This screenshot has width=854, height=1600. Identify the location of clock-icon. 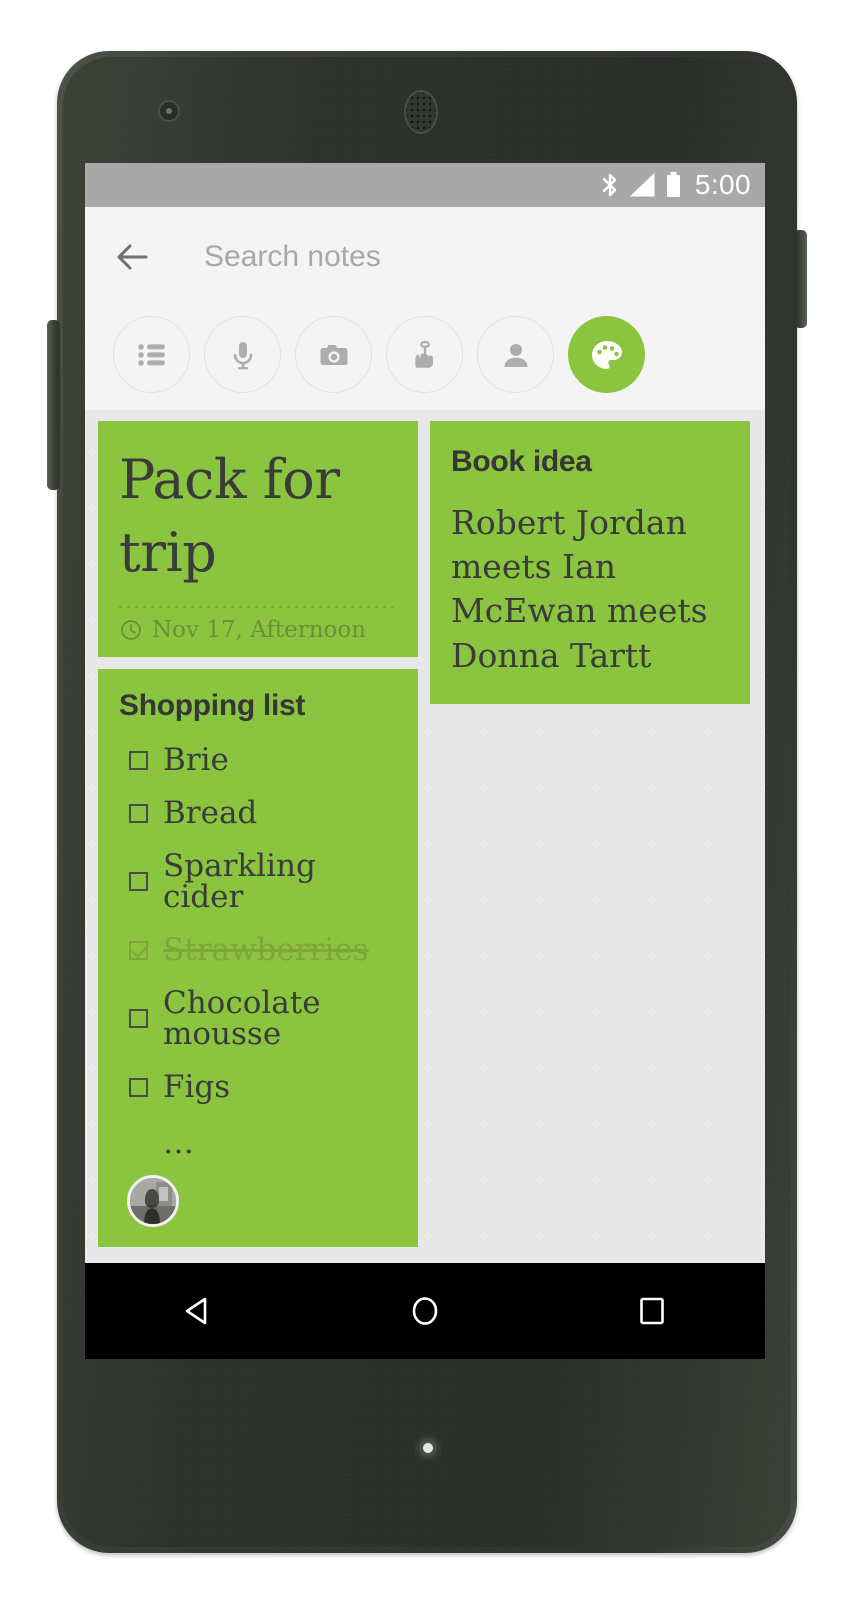
(131, 629).